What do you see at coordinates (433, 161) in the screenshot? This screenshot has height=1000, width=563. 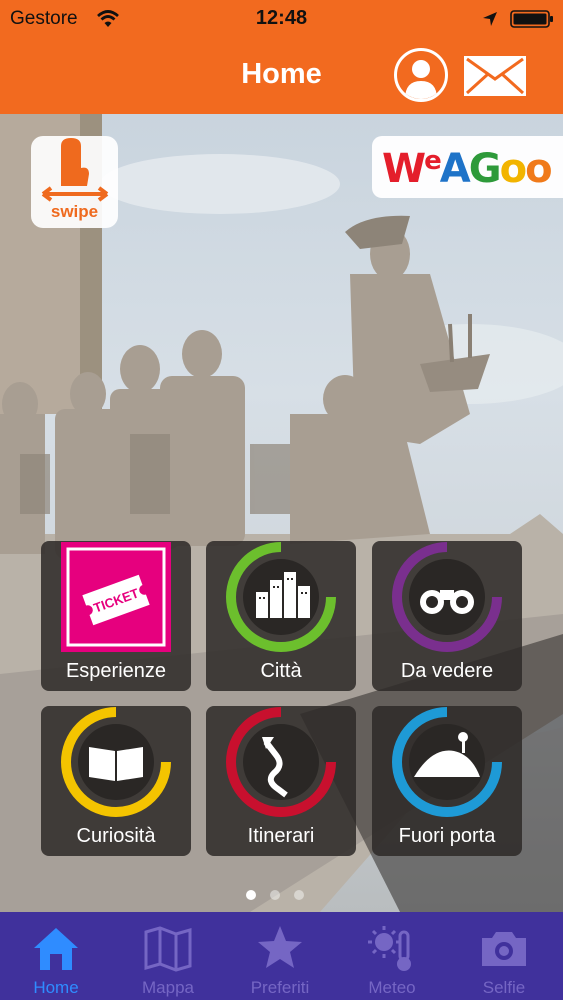 I see `brand-letter: e` at bounding box center [433, 161].